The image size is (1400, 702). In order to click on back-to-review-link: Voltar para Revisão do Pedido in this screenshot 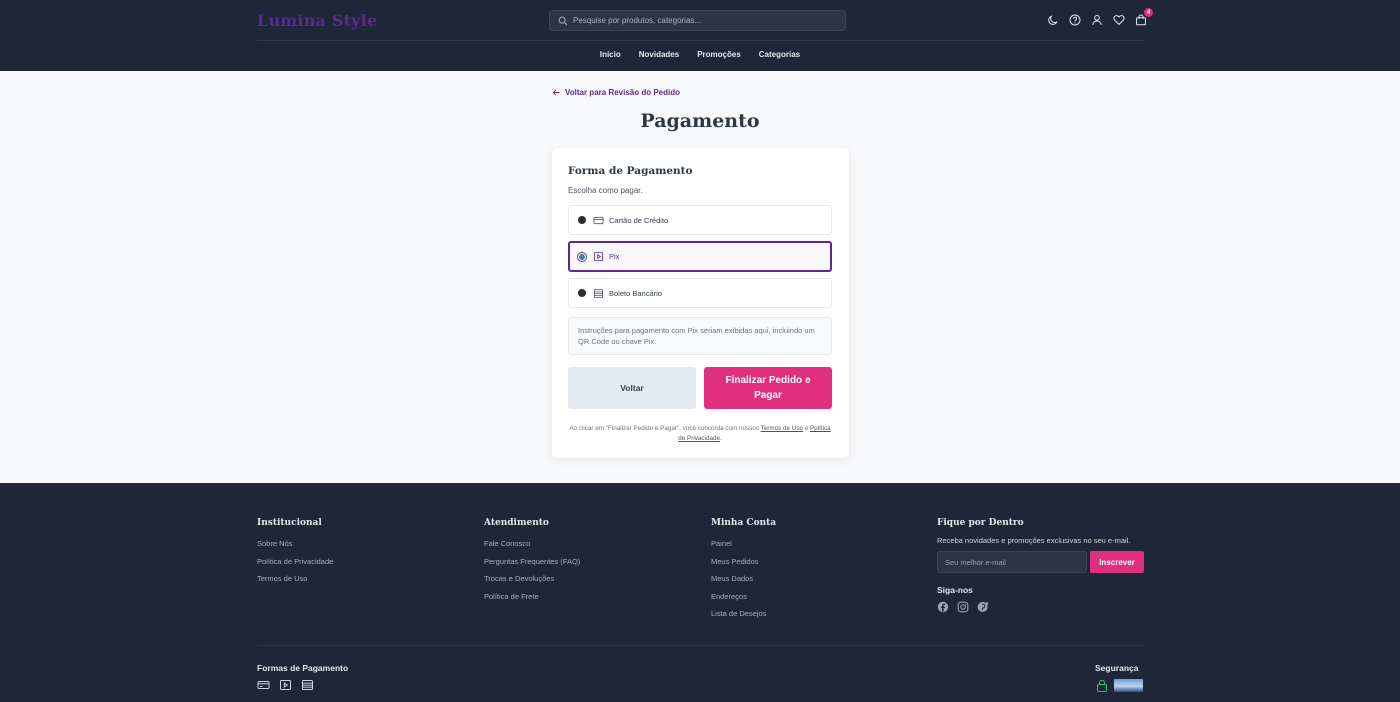, I will do `click(616, 92)`.